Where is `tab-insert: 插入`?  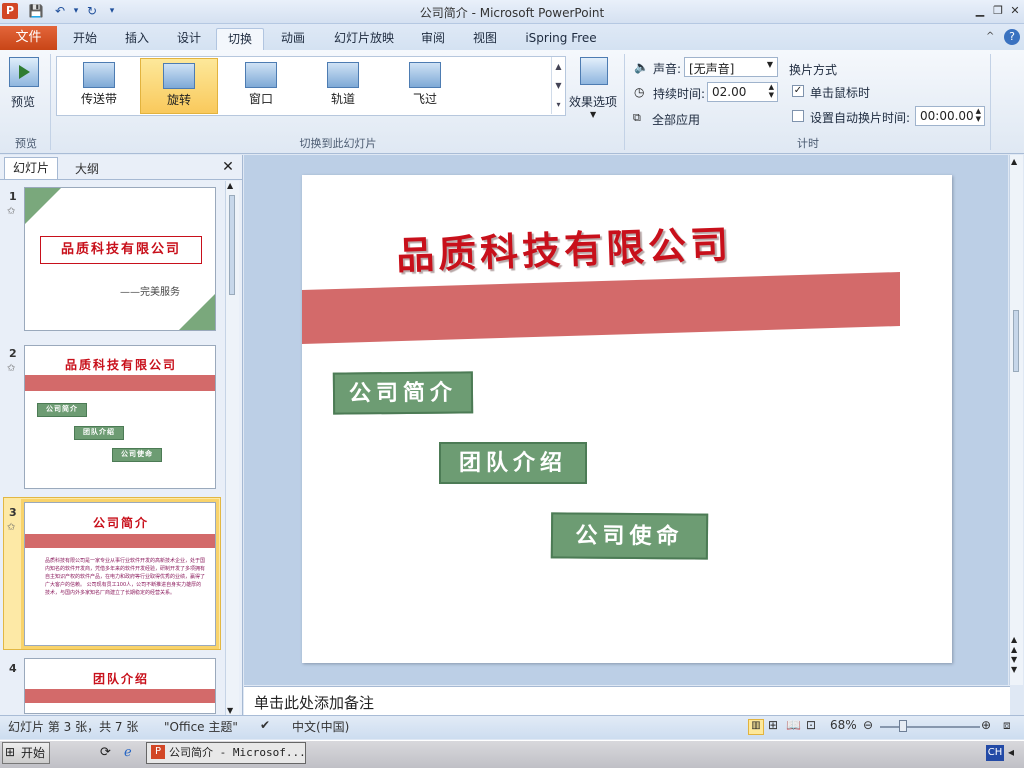
tab-insert: 插入 is located at coordinates (137, 39).